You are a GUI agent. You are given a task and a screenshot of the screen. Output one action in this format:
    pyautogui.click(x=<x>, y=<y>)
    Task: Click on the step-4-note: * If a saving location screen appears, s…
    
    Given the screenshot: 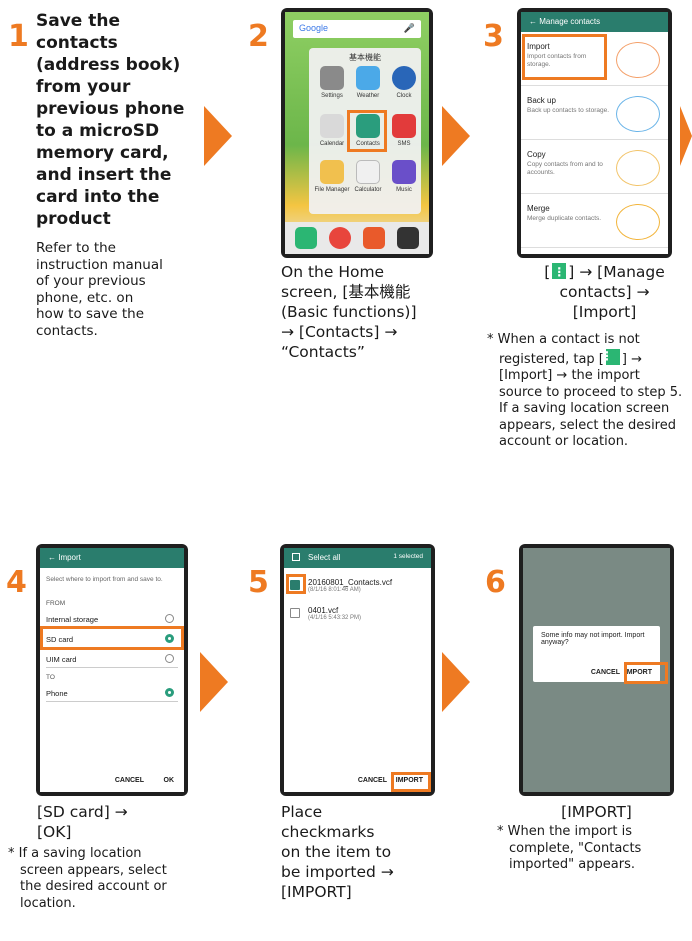 What is the action you would take?
    pyautogui.click(x=87, y=878)
    